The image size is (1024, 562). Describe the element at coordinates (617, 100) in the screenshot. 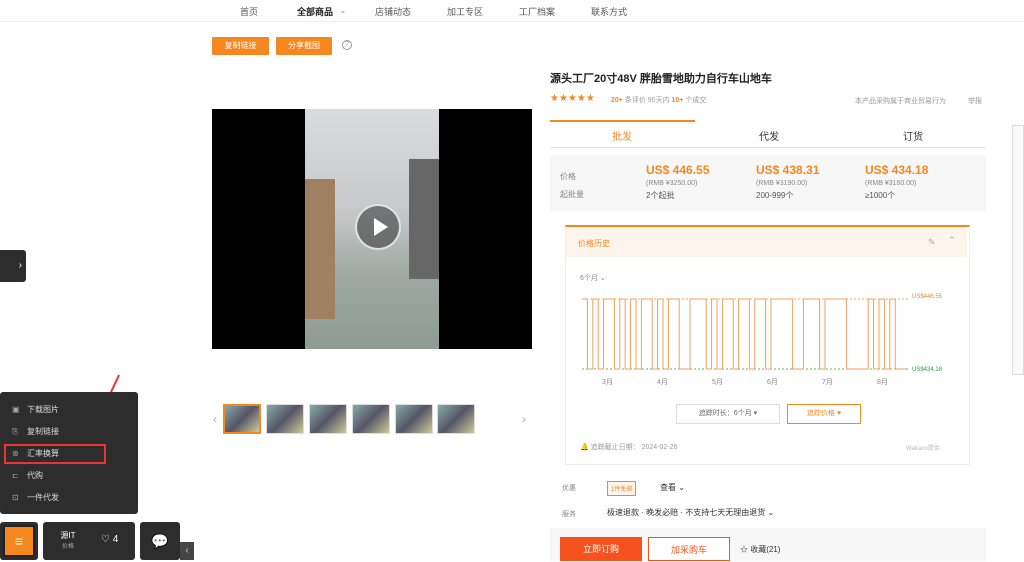

I see `review-count: 20+` at that location.